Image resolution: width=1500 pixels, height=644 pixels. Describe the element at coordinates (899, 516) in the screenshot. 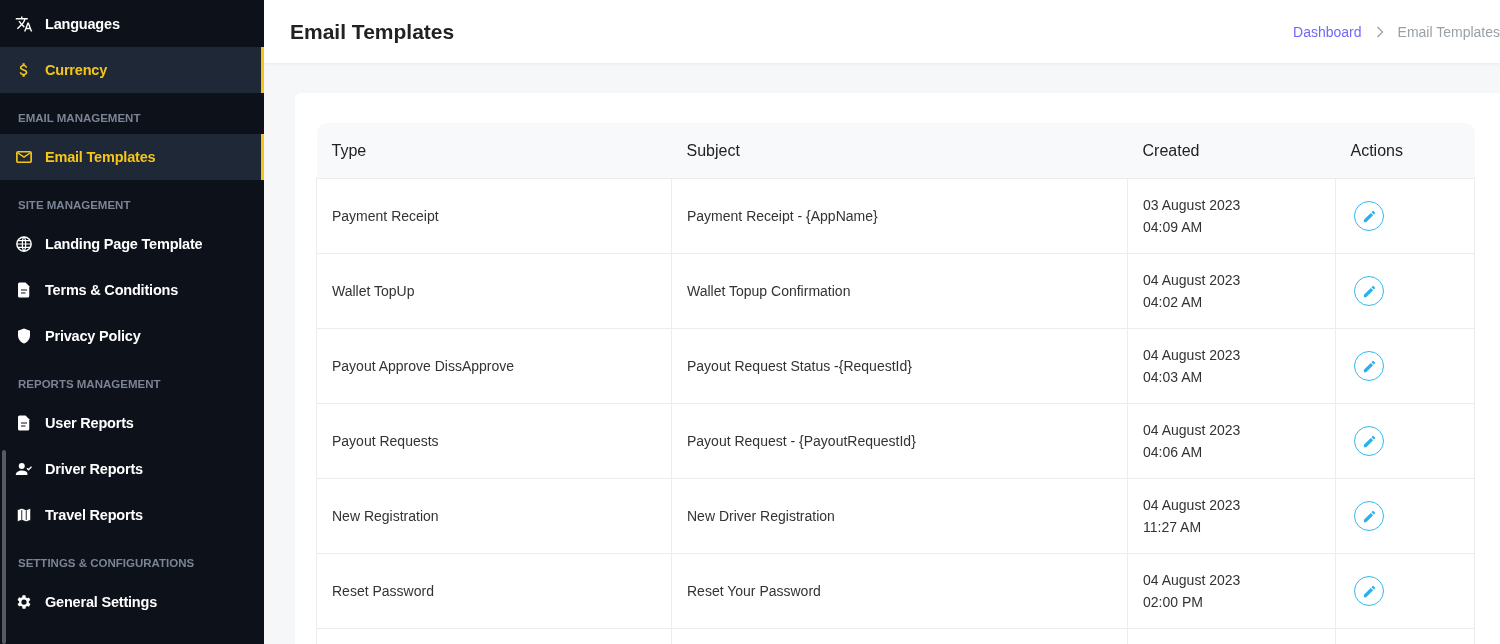

I see `table-cell: New Driver Registration` at that location.